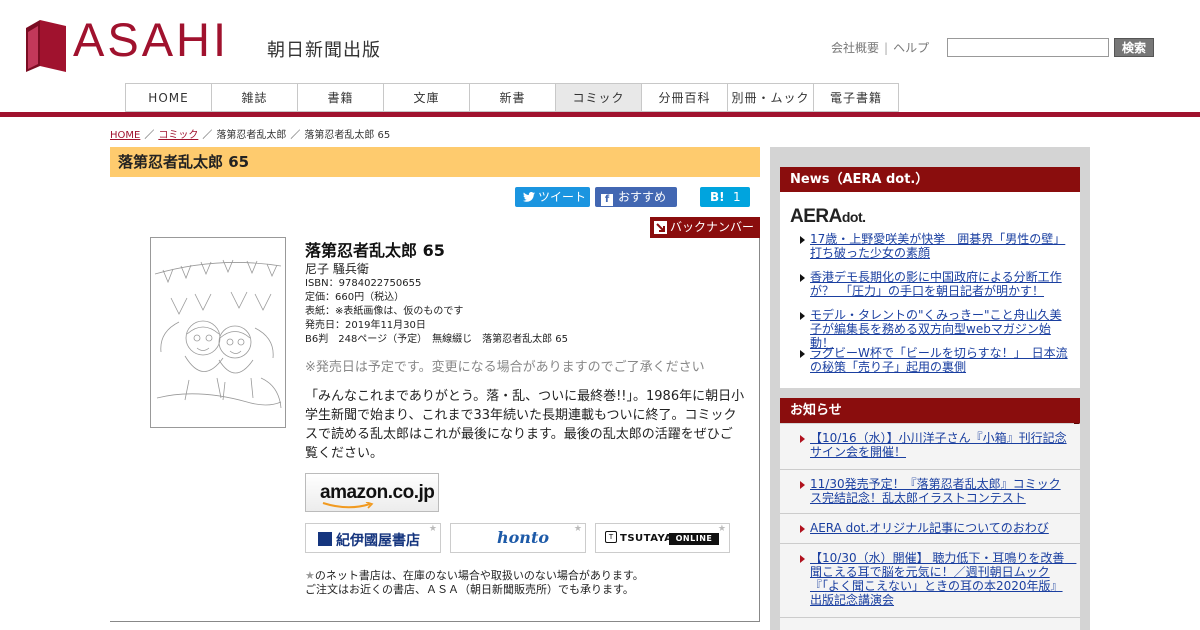  What do you see at coordinates (562, 197) in the screenshot?
I see `tweet-label: ツイート` at bounding box center [562, 197].